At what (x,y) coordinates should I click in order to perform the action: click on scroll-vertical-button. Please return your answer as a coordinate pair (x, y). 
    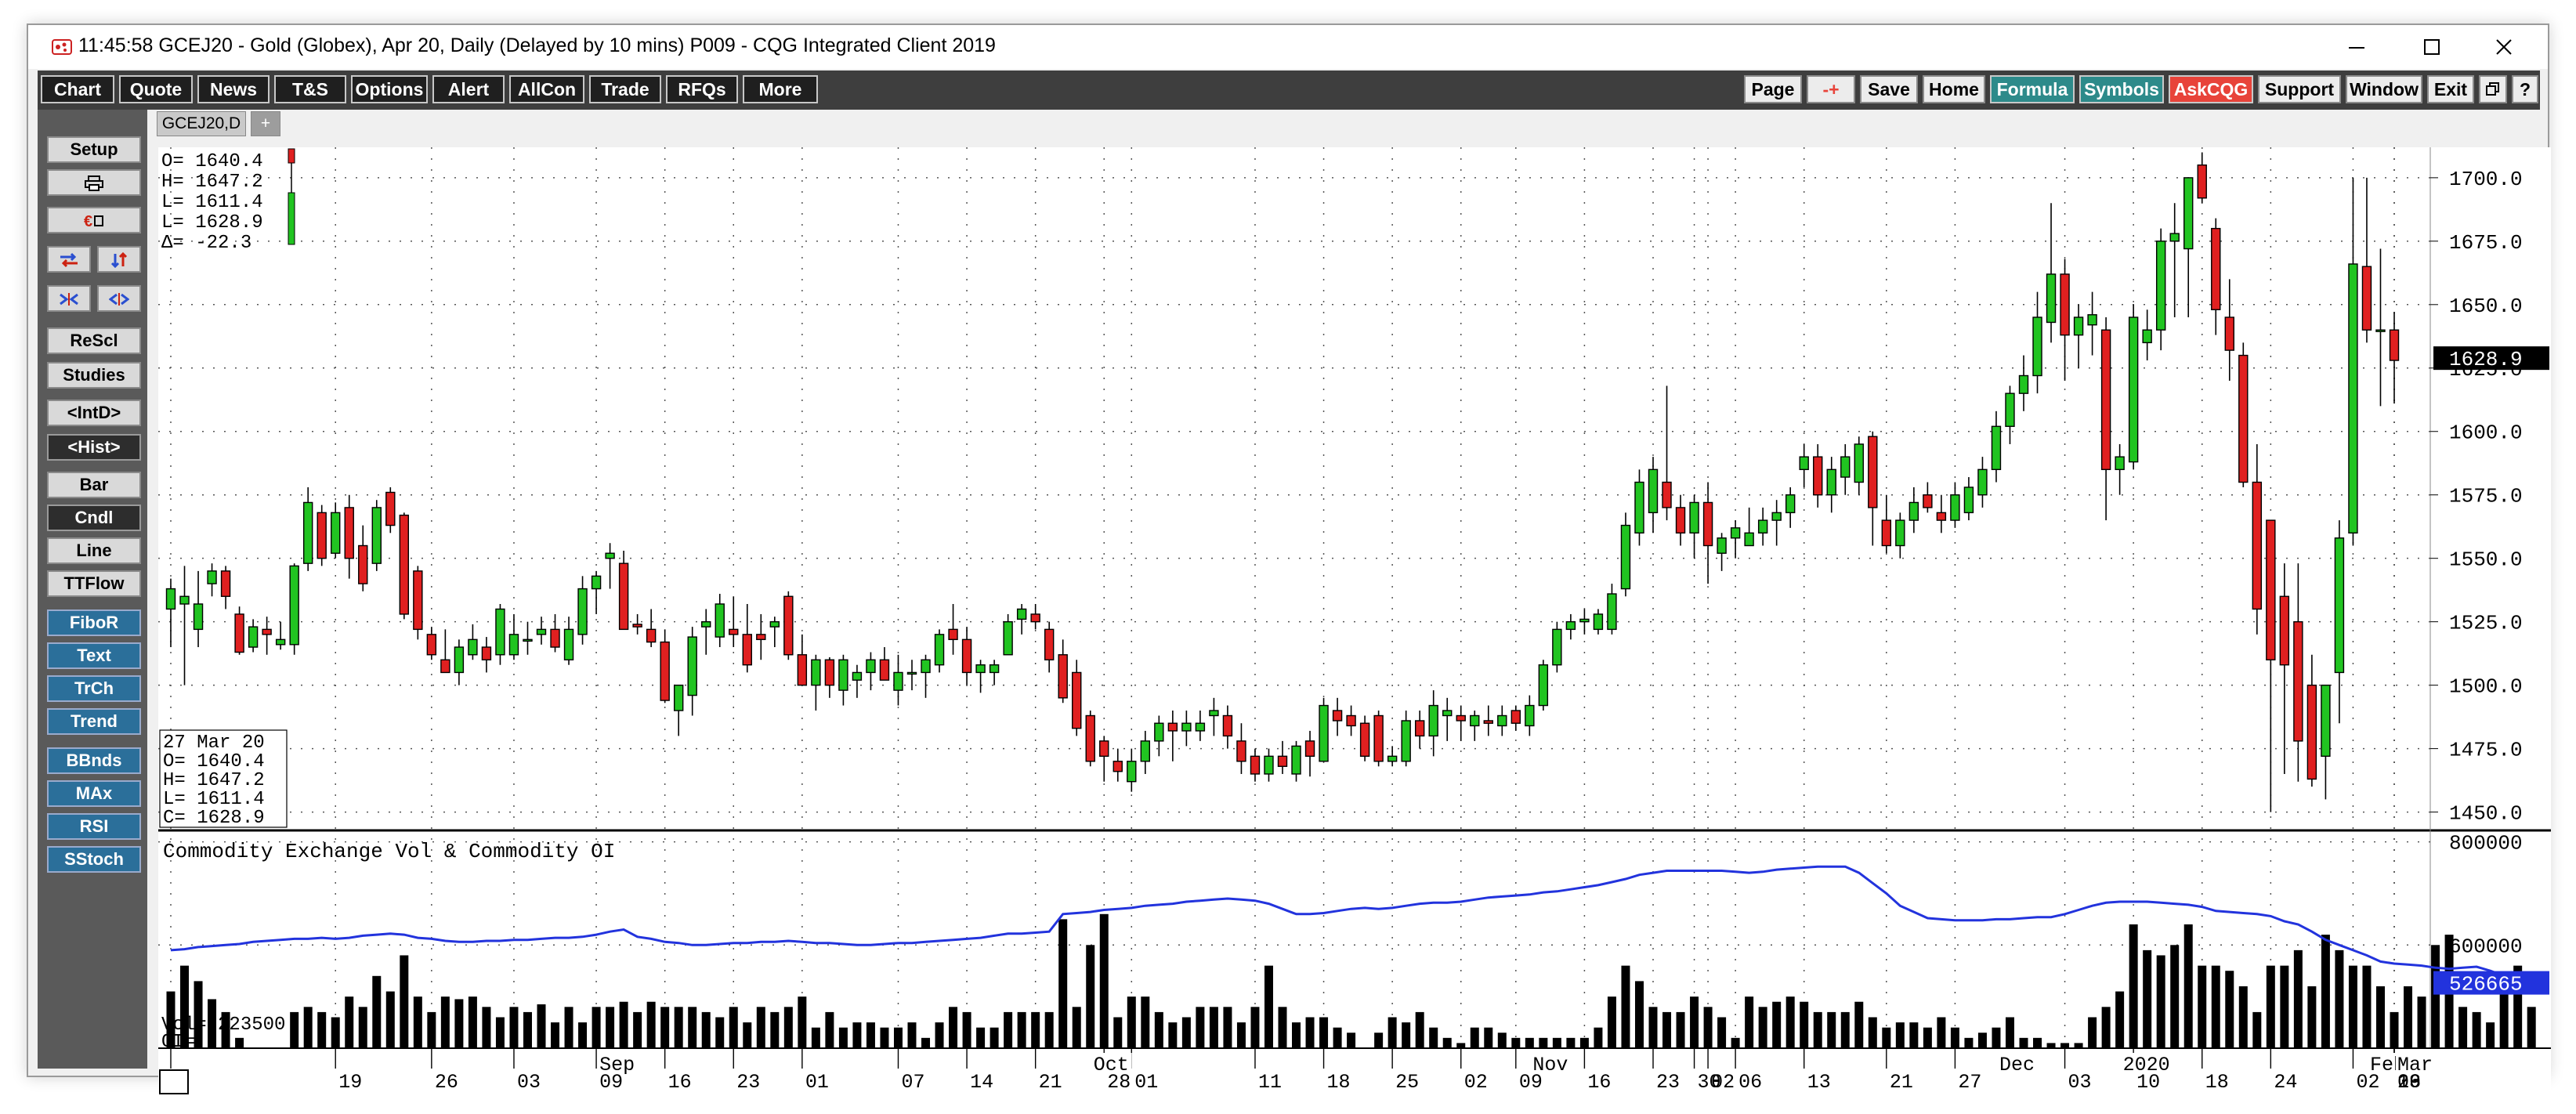
    Looking at the image, I should click on (119, 259).